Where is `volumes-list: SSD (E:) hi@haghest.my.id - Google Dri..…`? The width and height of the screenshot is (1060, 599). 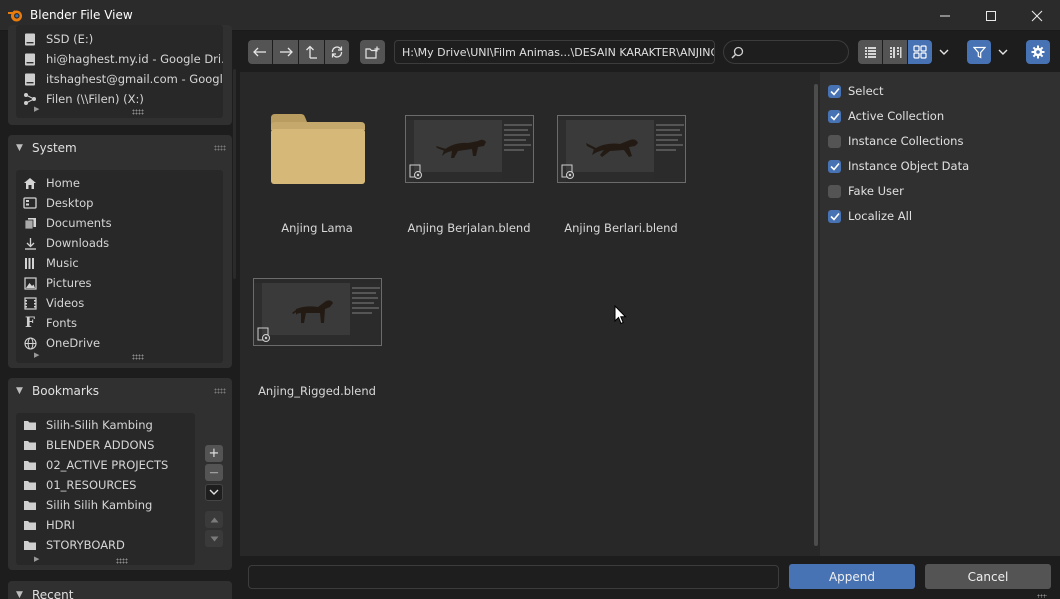 volumes-list: SSD (E:) hi@haghest.my.id - Google Dri..… is located at coordinates (119, 71).